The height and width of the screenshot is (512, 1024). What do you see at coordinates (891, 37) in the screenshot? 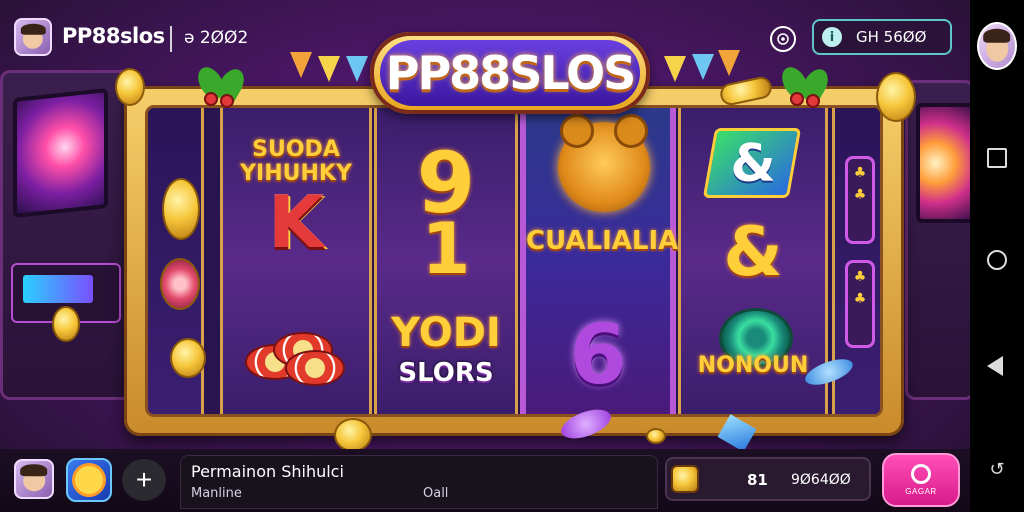
I see `balance-value: GH 56ØØ` at bounding box center [891, 37].